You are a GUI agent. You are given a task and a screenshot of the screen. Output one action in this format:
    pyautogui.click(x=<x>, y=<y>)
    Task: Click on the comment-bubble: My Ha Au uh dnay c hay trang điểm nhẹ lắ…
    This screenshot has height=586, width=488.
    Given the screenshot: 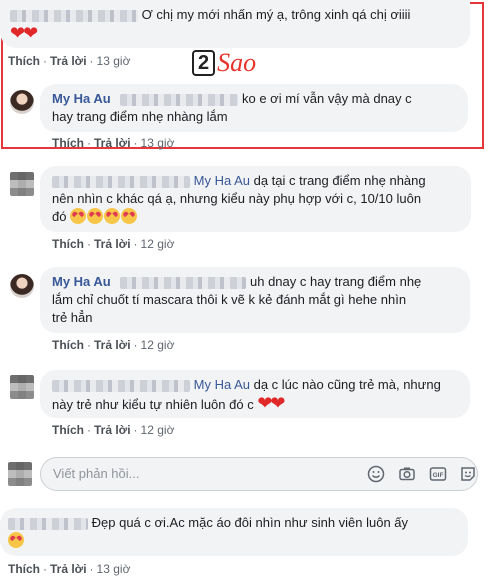 What is the action you would take?
    pyautogui.click(x=255, y=300)
    